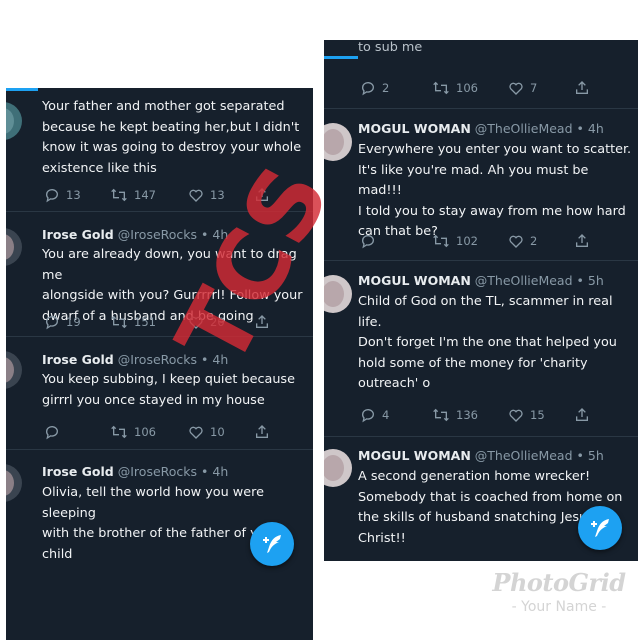  Describe the element at coordinates (73, 322) in the screenshot. I see `reply-count: 19` at that location.